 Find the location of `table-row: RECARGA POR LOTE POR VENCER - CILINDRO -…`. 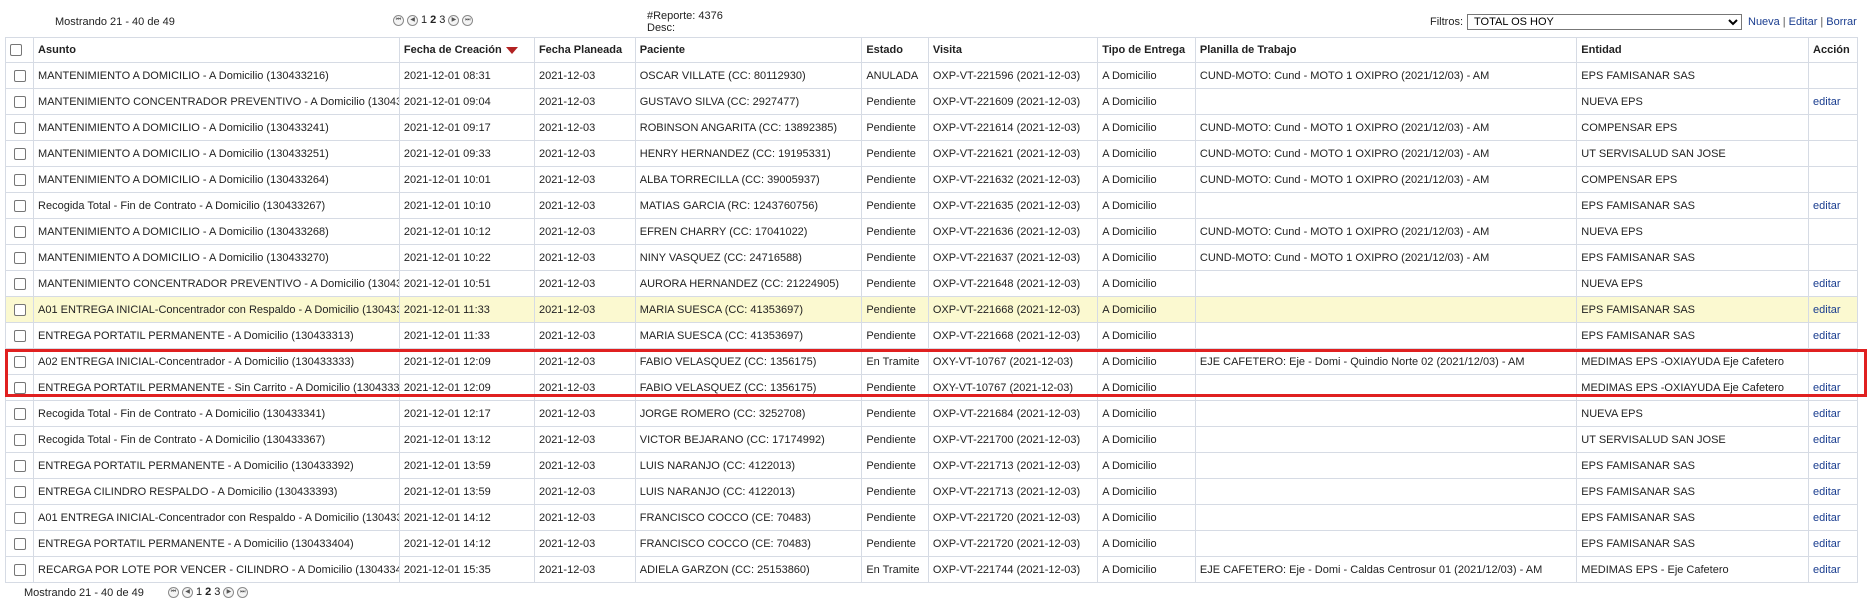

table-row: RECARGA POR LOTE POR VENCER - CILINDRO -… is located at coordinates (931, 569).